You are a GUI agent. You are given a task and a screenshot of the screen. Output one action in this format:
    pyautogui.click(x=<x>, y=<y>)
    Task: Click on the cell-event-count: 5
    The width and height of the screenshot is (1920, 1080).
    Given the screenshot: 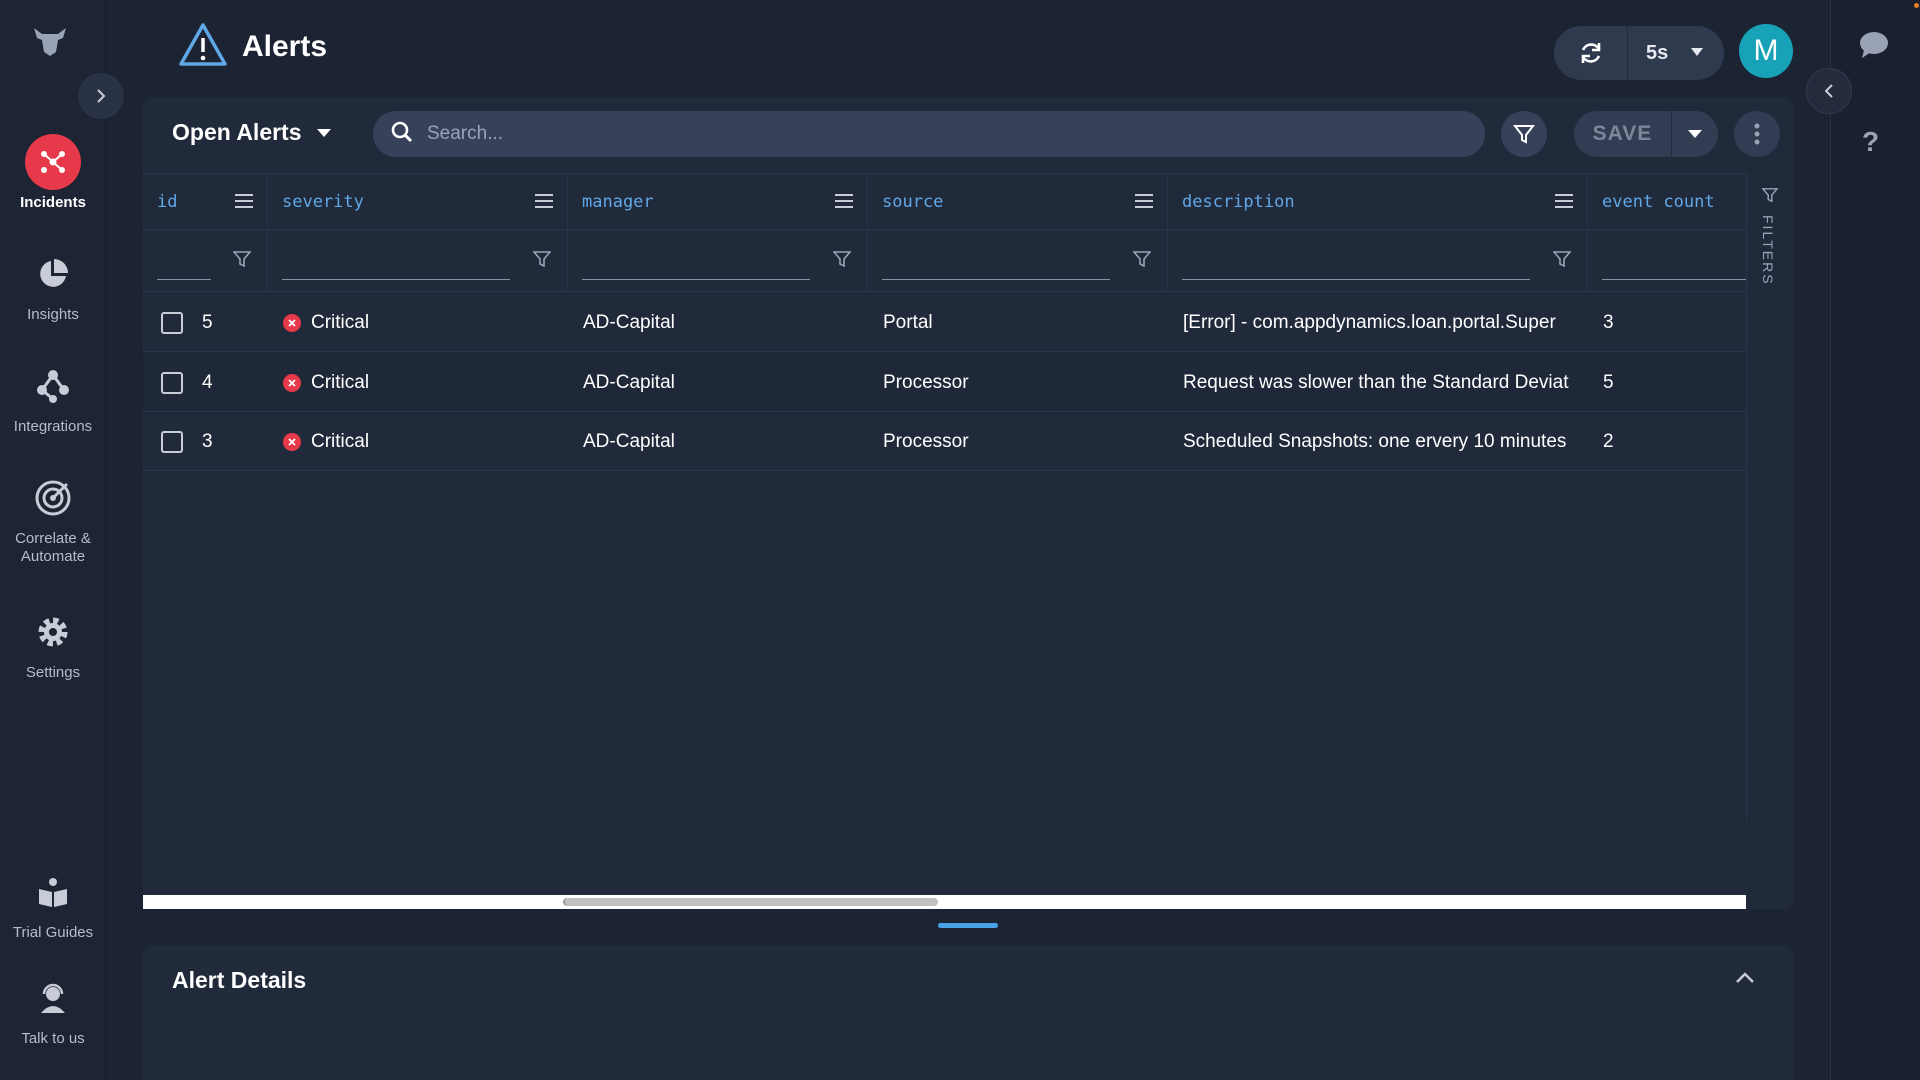 What is the action you would take?
    pyautogui.click(x=1608, y=382)
    